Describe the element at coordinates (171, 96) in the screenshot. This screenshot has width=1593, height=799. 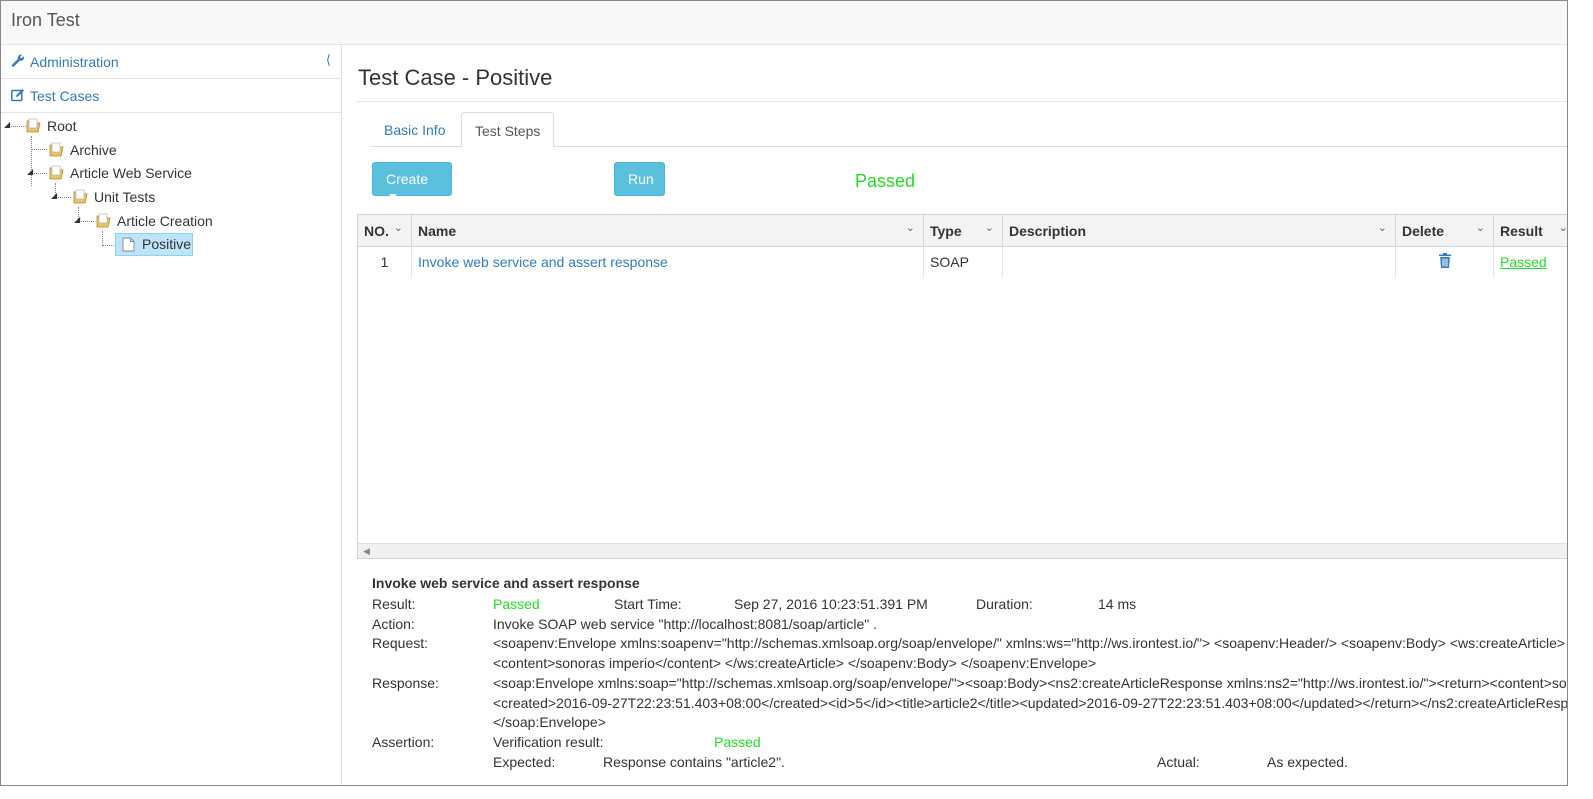
I see `sidebar-item-test-cases: Test Cases` at that location.